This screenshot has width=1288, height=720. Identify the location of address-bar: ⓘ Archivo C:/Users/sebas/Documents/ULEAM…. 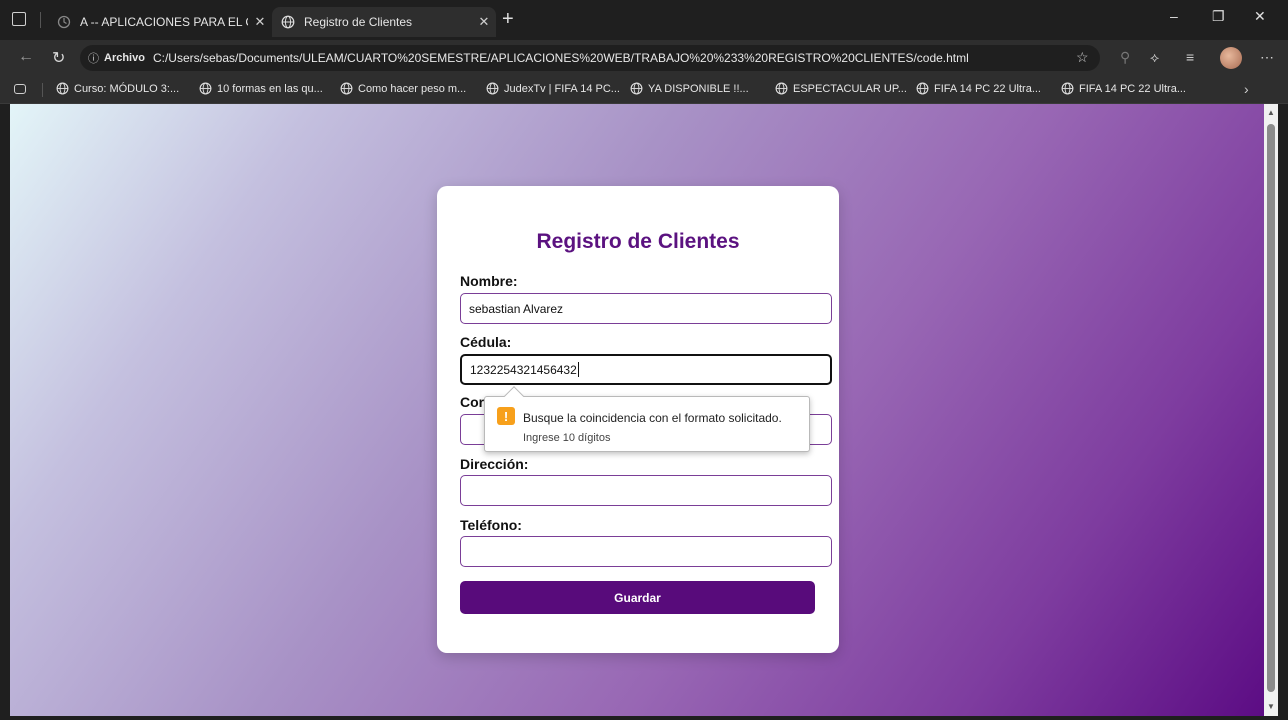
(590, 58).